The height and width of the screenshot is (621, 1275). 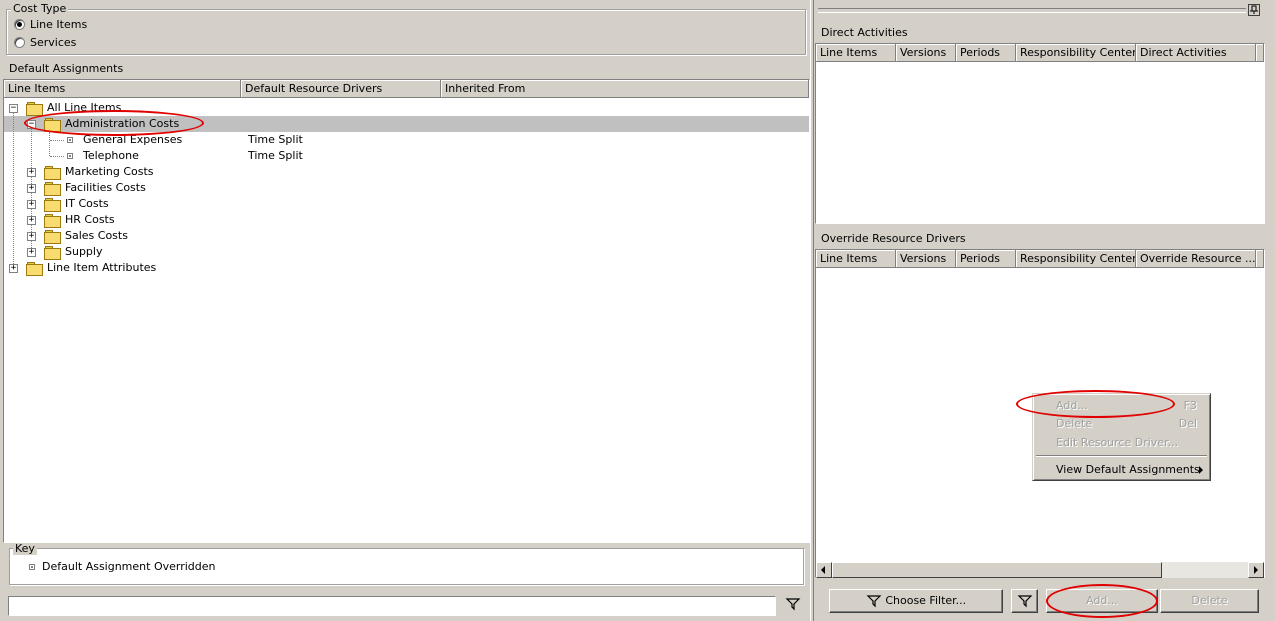 What do you see at coordinates (96, 235) in the screenshot?
I see `tree-label: Sales Costs` at bounding box center [96, 235].